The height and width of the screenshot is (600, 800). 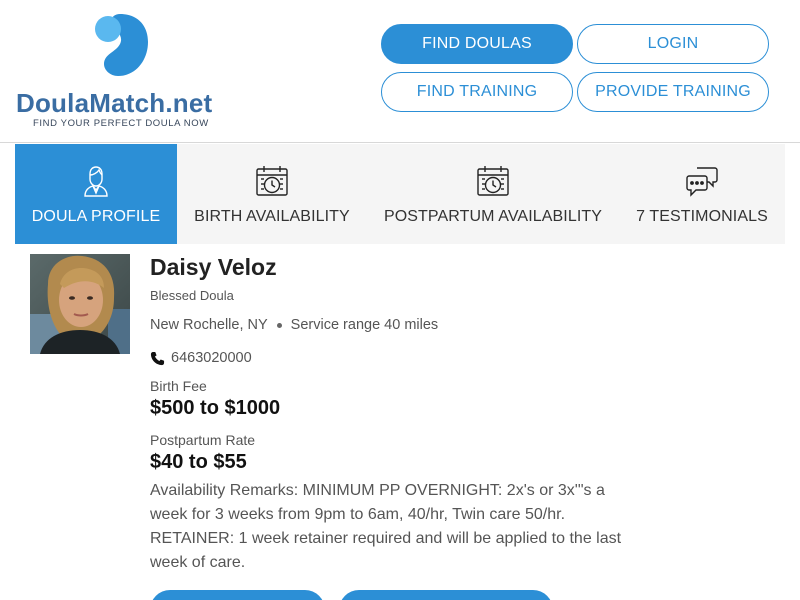 I want to click on doula-name: Daisy Veloz, so click(x=213, y=267).